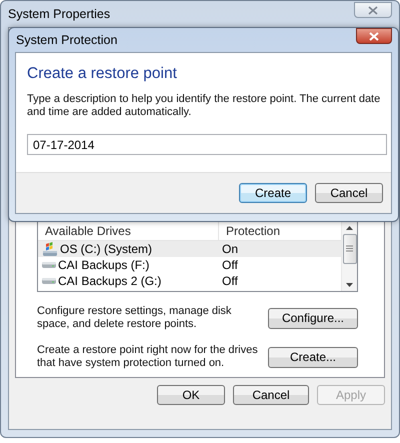 The height and width of the screenshot is (443, 400). I want to click on action-text: Configure restore settings, manage disk space, and delete restore points., so click(134, 318).